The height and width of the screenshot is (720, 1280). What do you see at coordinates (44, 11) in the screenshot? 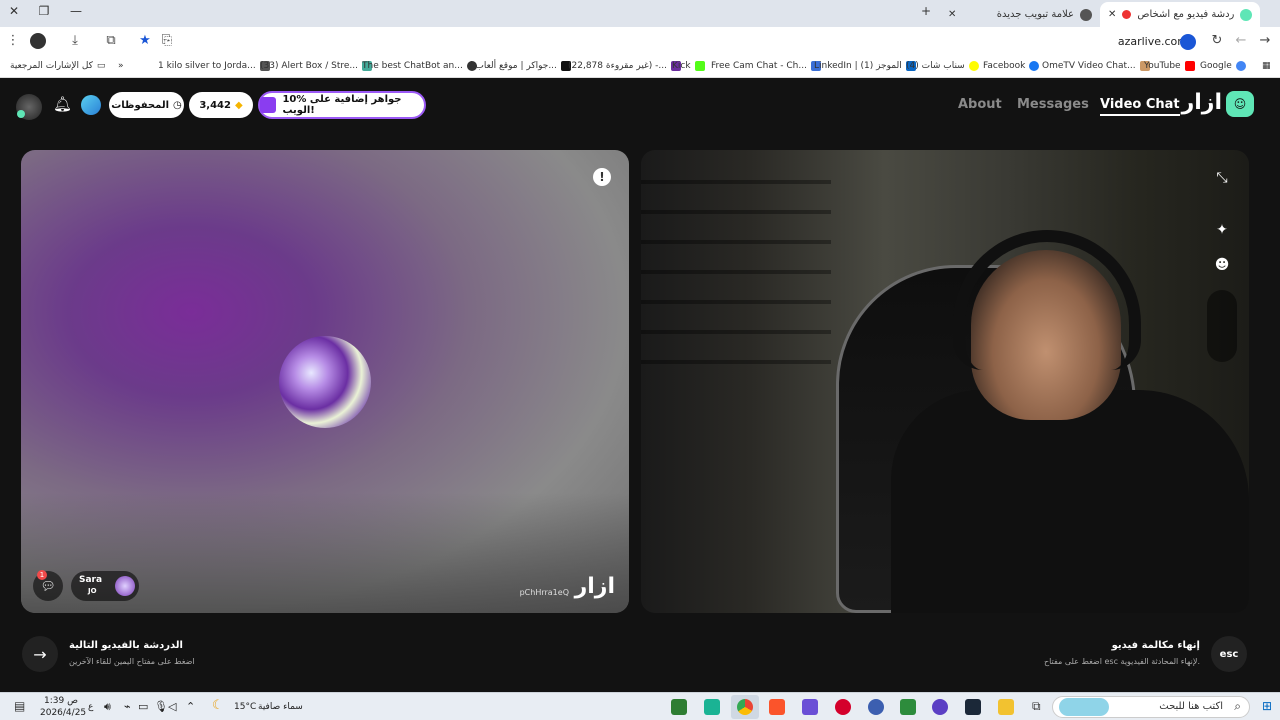
I see `restore-window-icon: ❐` at bounding box center [44, 11].